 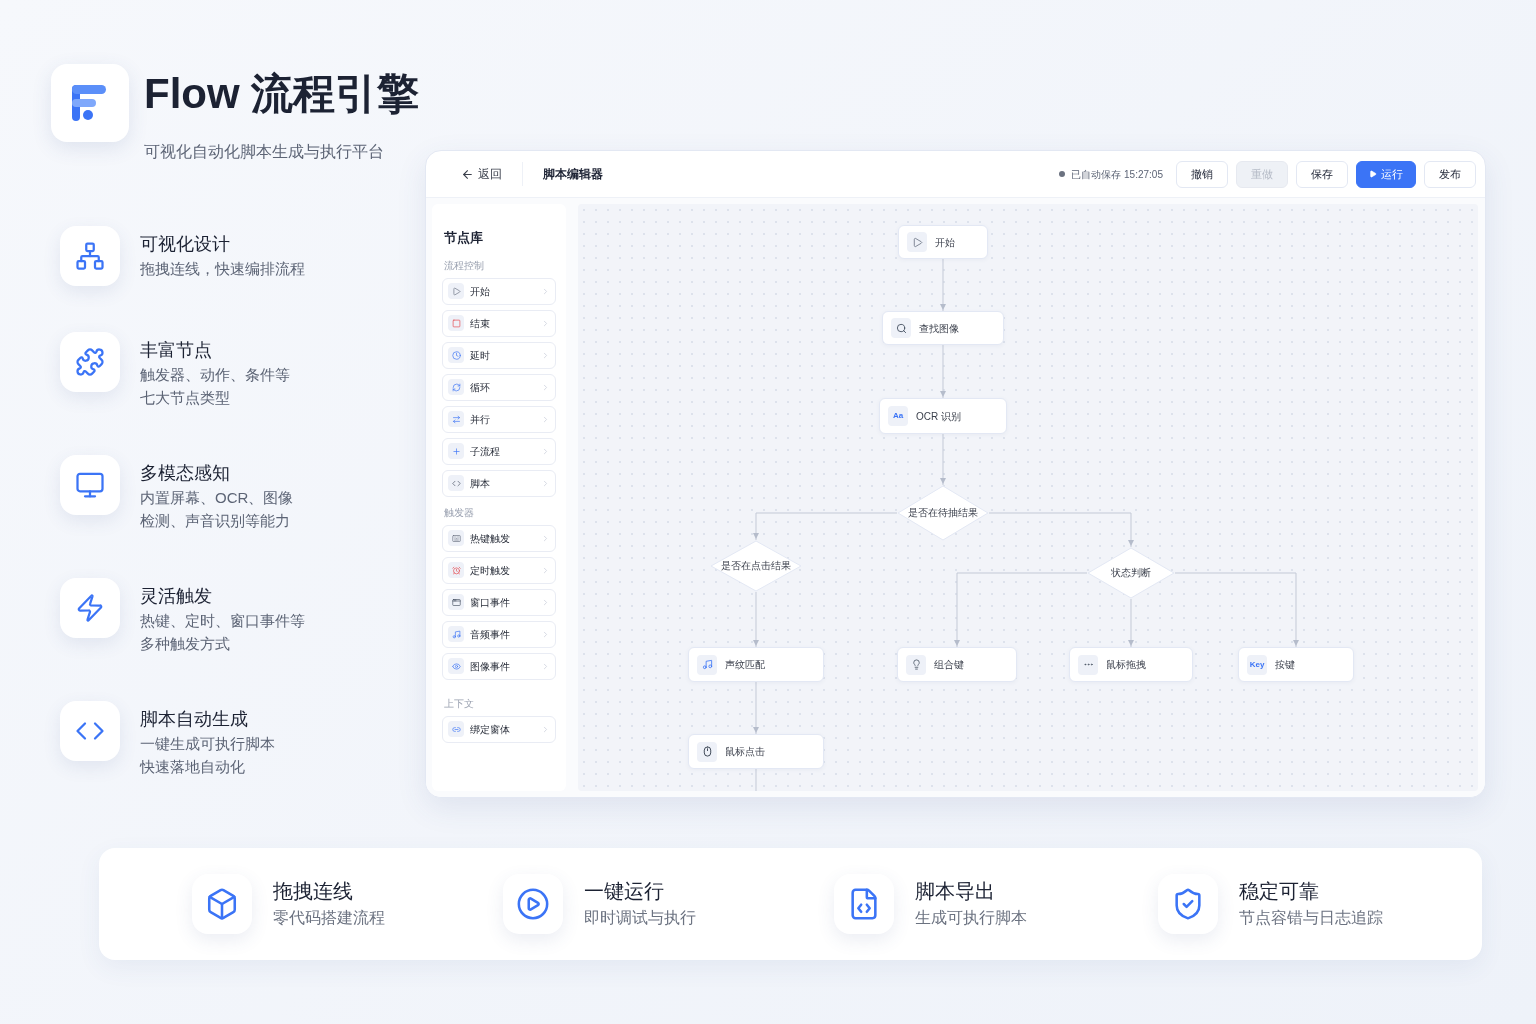 I want to click on decision-label: 是否在点击结果, so click(x=756, y=566).